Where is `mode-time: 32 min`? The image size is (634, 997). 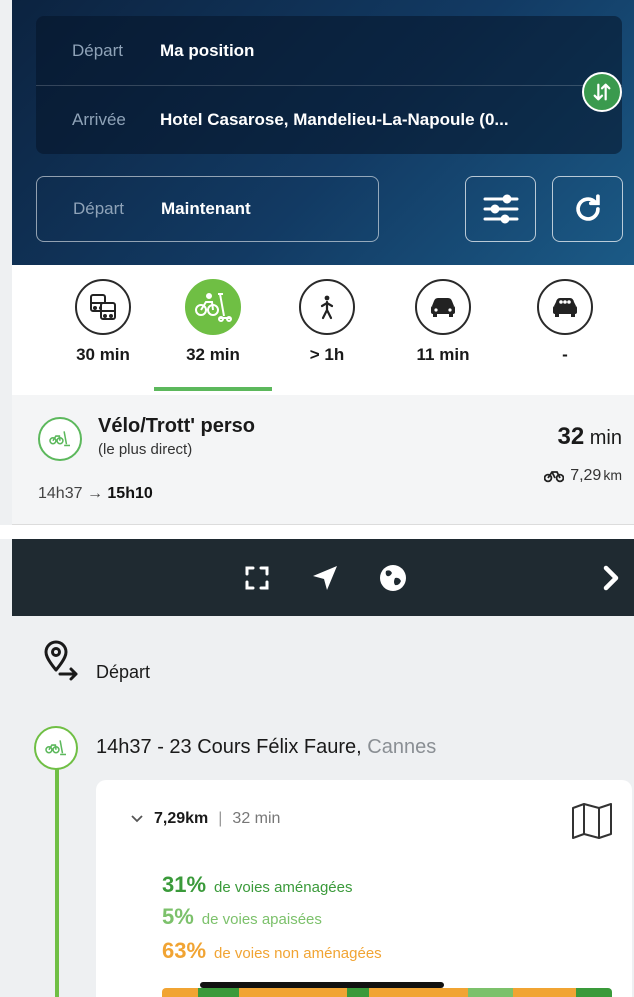
mode-time: 32 min is located at coordinates (213, 354).